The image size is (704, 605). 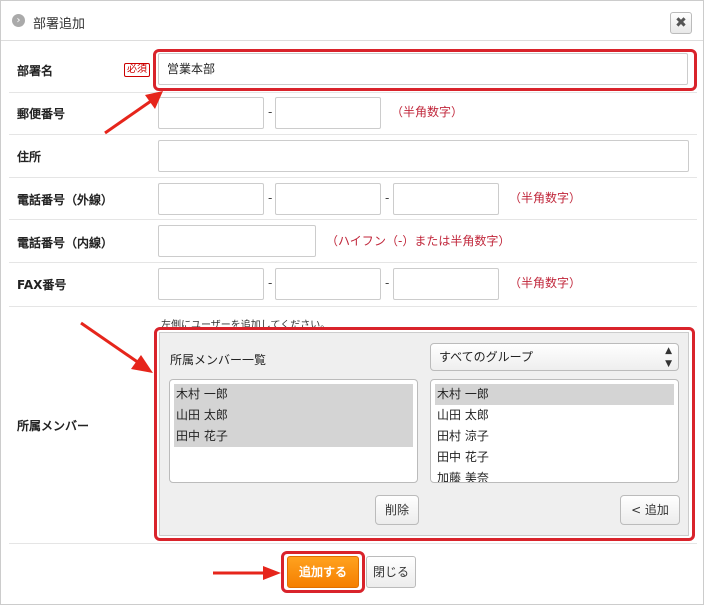 I want to click on phone-external-label: 電話番号（外線）, so click(x=65, y=200).